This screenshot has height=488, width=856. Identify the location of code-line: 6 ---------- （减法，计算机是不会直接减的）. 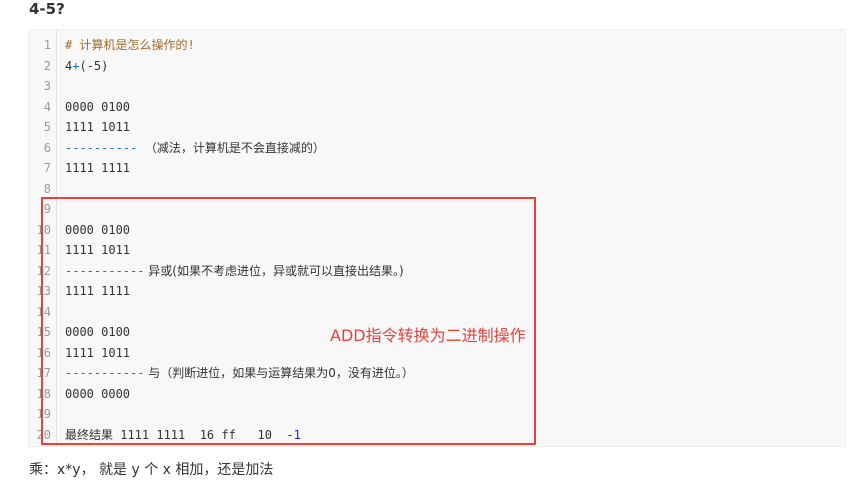
(437, 148).